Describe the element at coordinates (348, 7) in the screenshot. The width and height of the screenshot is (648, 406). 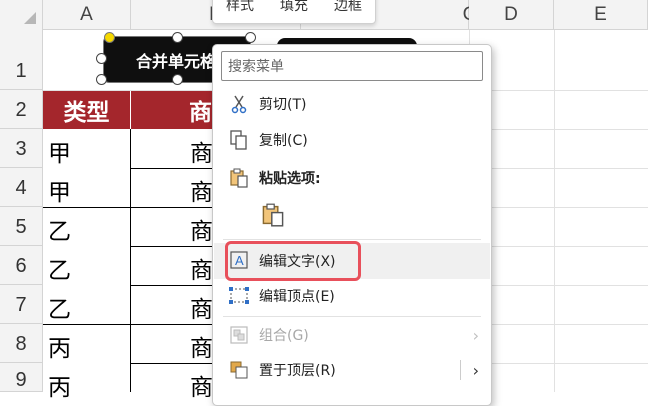
I see `border-button: 边框` at that location.